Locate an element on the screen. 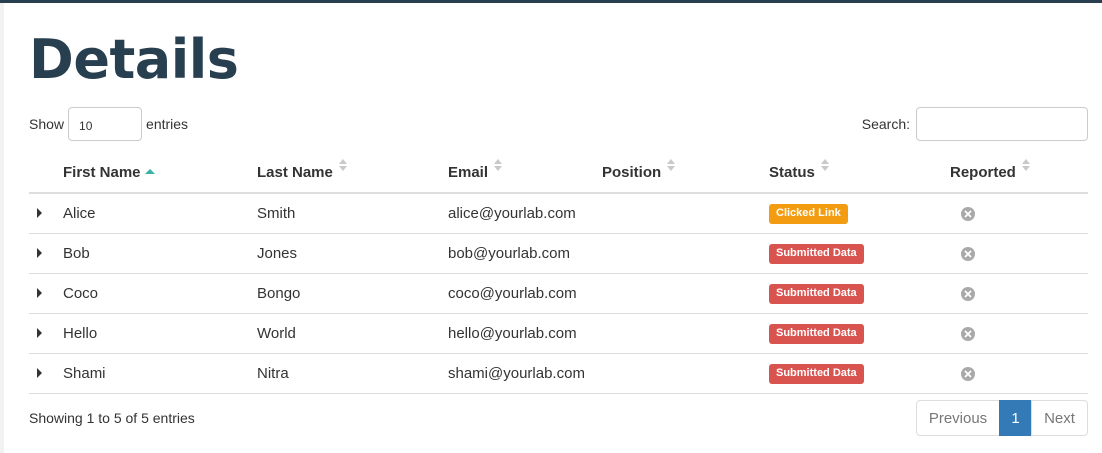 The image size is (1102, 453). email-cell: alice@yourlab.com is located at coordinates (525, 213).